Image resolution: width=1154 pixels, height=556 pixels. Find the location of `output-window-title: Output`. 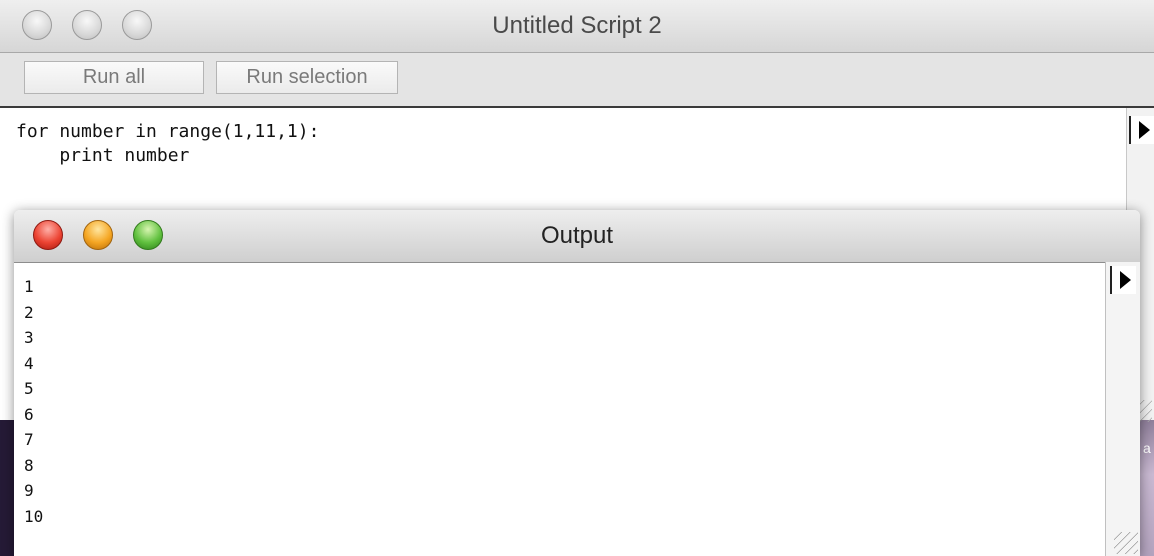

output-window-title: Output is located at coordinates (577, 235).